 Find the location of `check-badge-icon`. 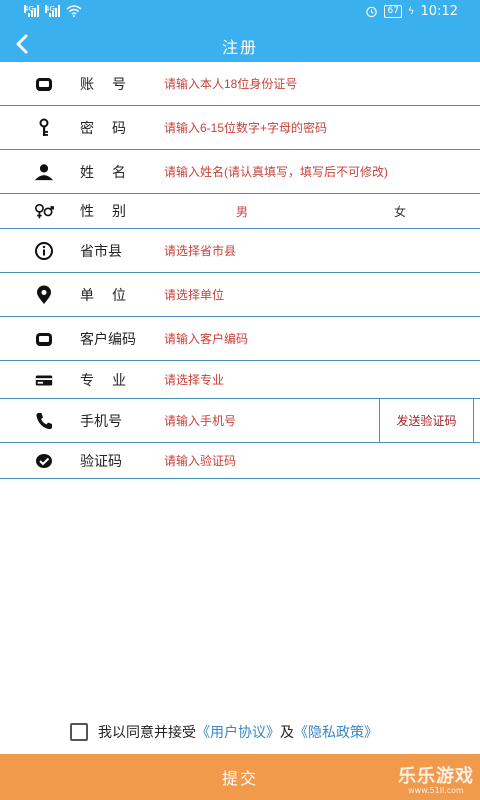

check-badge-icon is located at coordinates (44, 461).